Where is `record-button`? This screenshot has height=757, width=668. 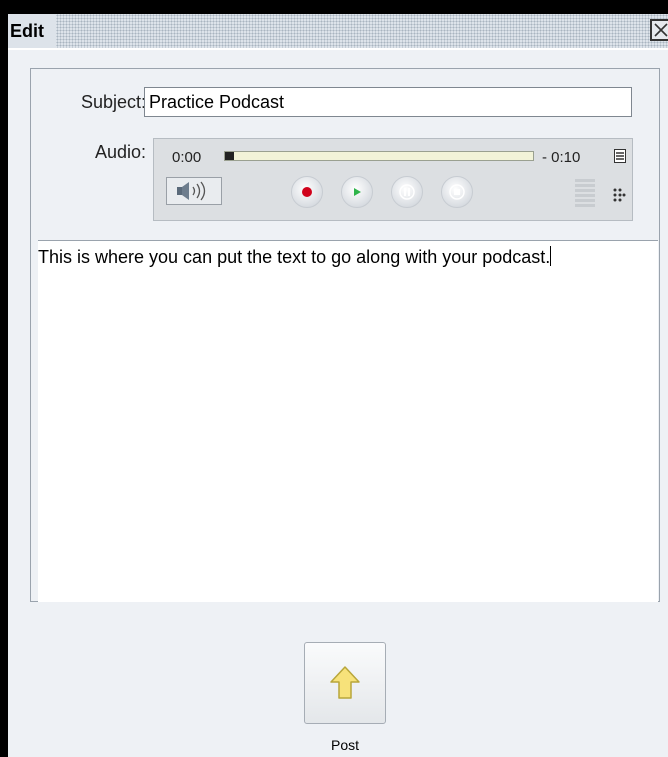 record-button is located at coordinates (307, 192).